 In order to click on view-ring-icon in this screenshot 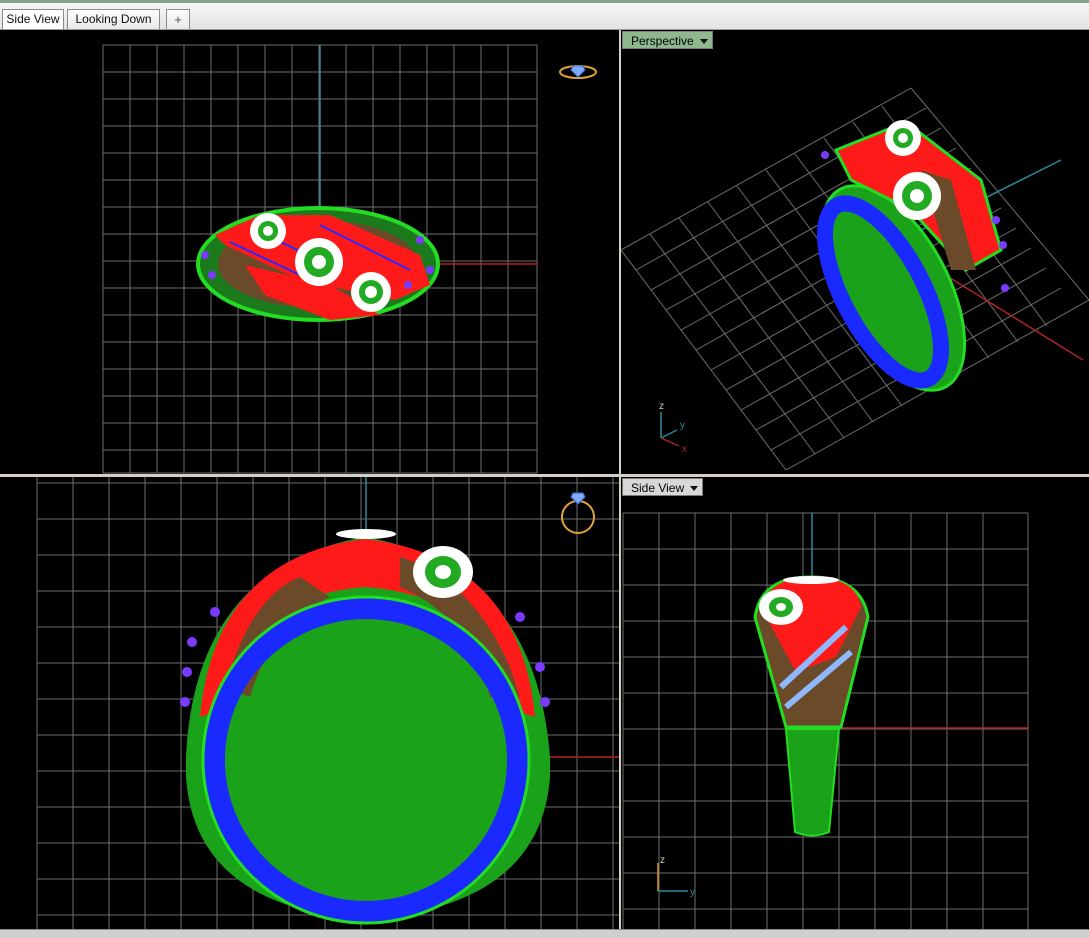, I will do `click(578, 72)`.